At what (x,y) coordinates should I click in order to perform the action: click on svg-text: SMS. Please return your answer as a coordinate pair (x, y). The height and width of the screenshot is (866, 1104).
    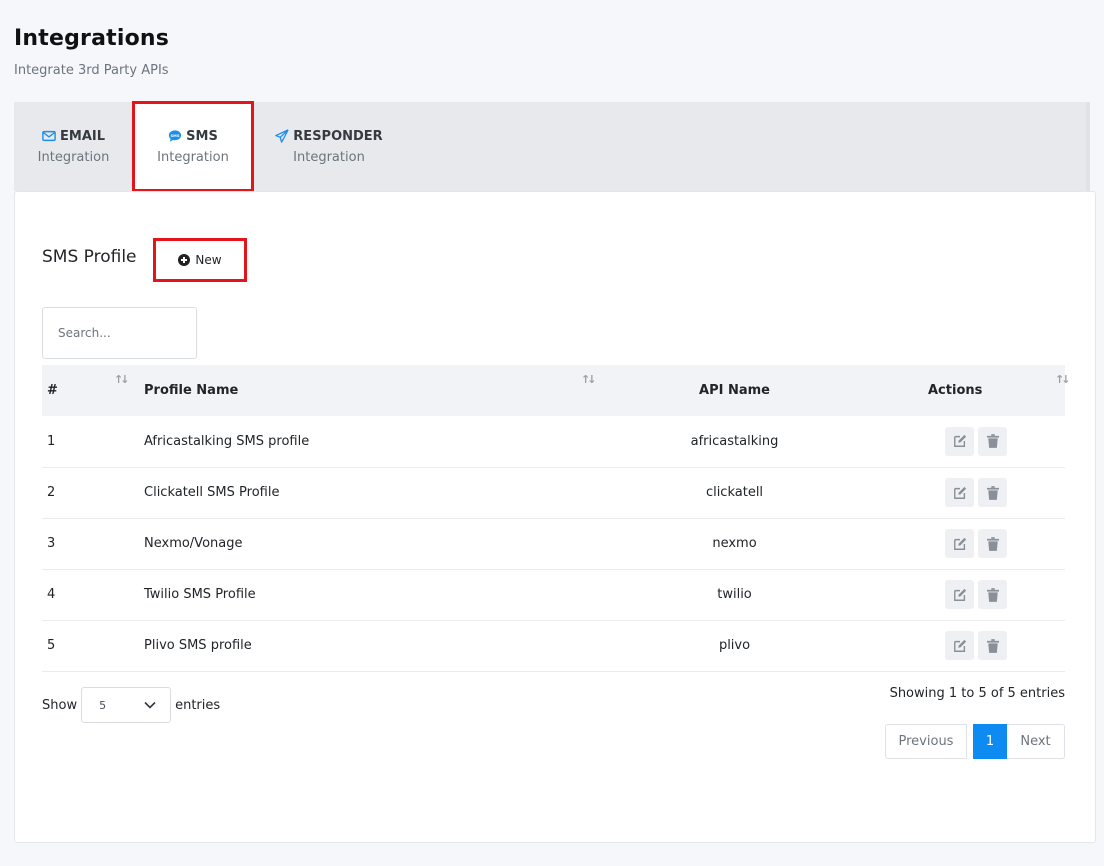
    Looking at the image, I should click on (175, 136).